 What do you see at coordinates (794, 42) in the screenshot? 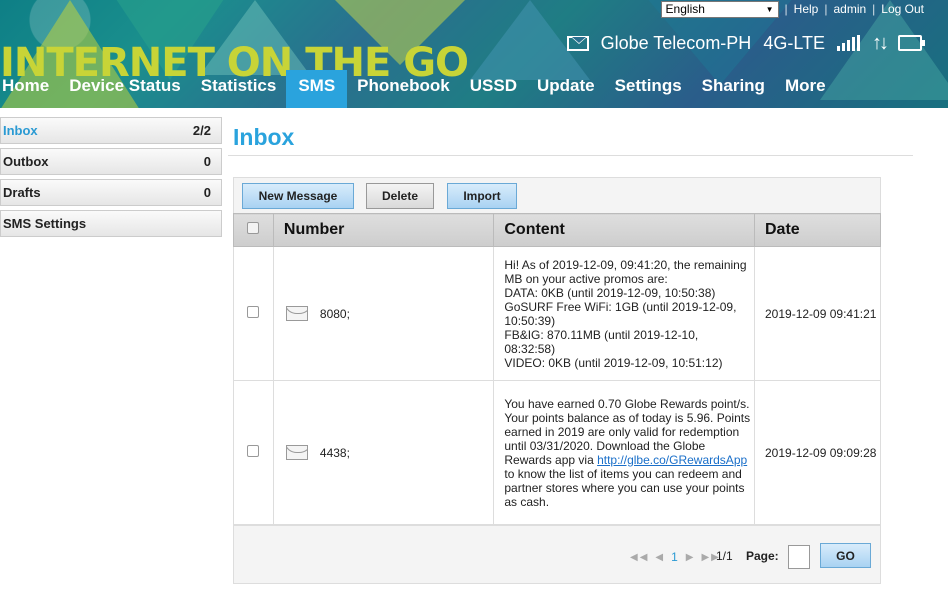
I see `network-type: 4G-LTE` at bounding box center [794, 42].